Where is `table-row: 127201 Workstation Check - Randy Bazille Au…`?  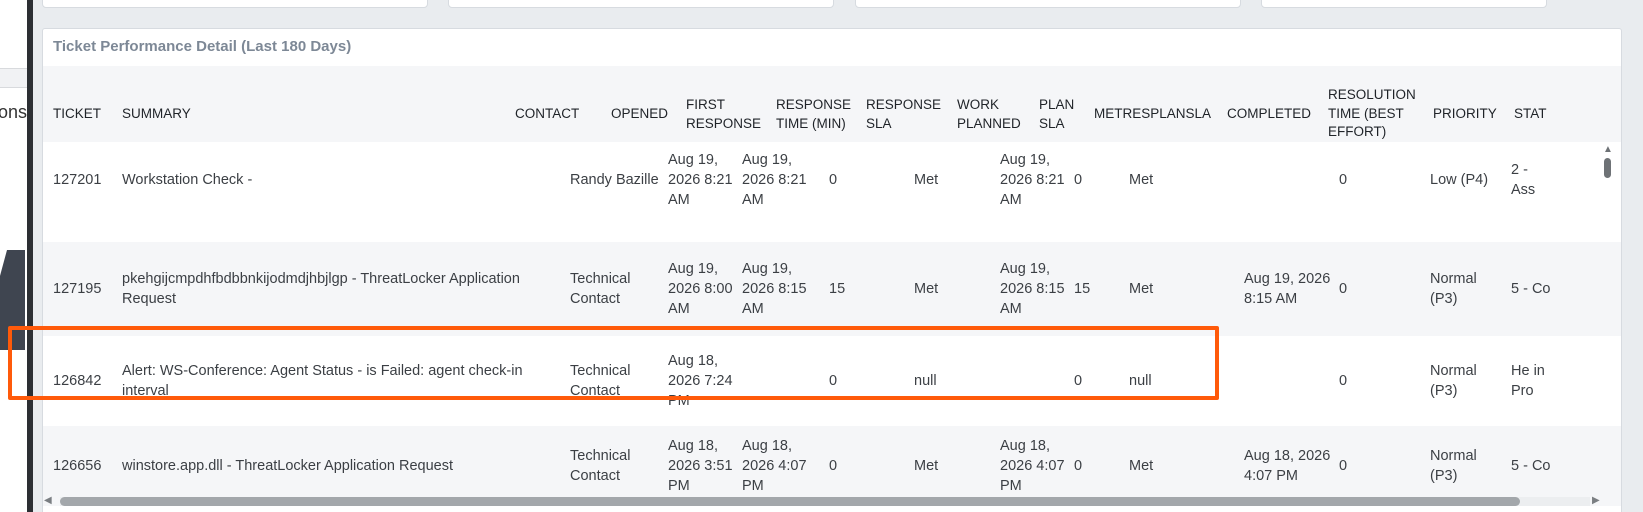
table-row: 127201 Workstation Check - Randy Bazille Au… is located at coordinates (832, 180).